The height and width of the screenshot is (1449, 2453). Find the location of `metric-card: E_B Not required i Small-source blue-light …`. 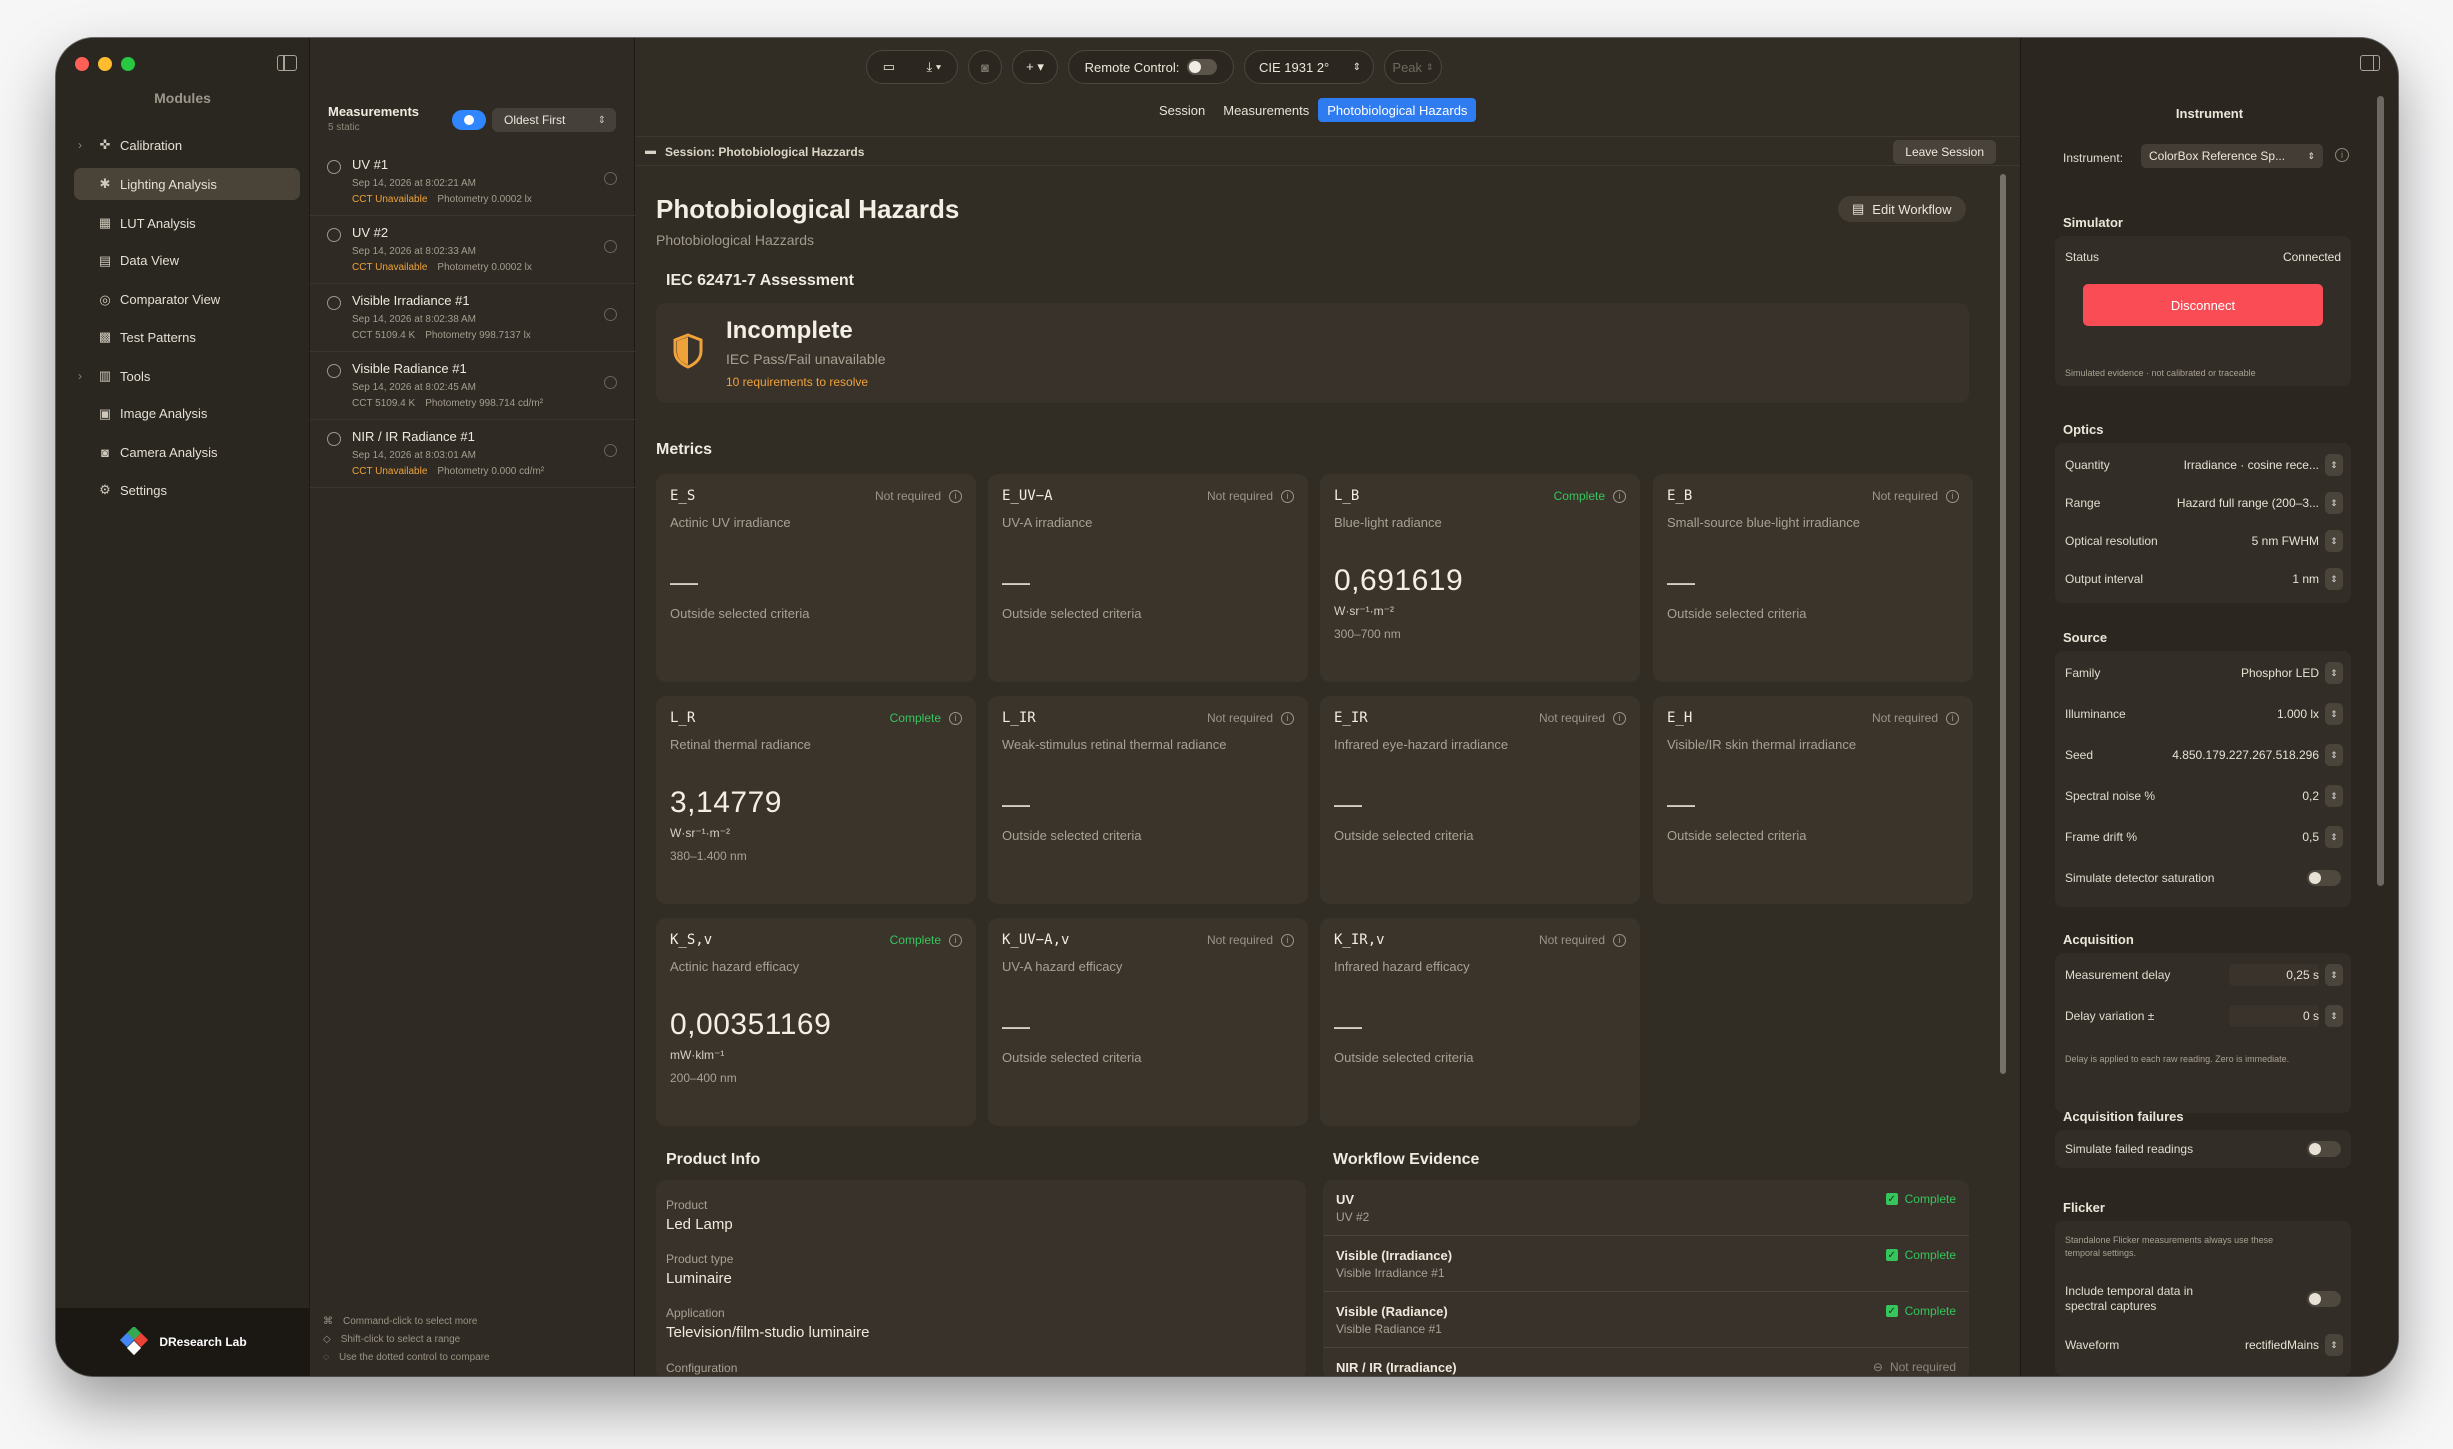

metric-card: E_B Not required i Small-source blue-light … is located at coordinates (1813, 578).